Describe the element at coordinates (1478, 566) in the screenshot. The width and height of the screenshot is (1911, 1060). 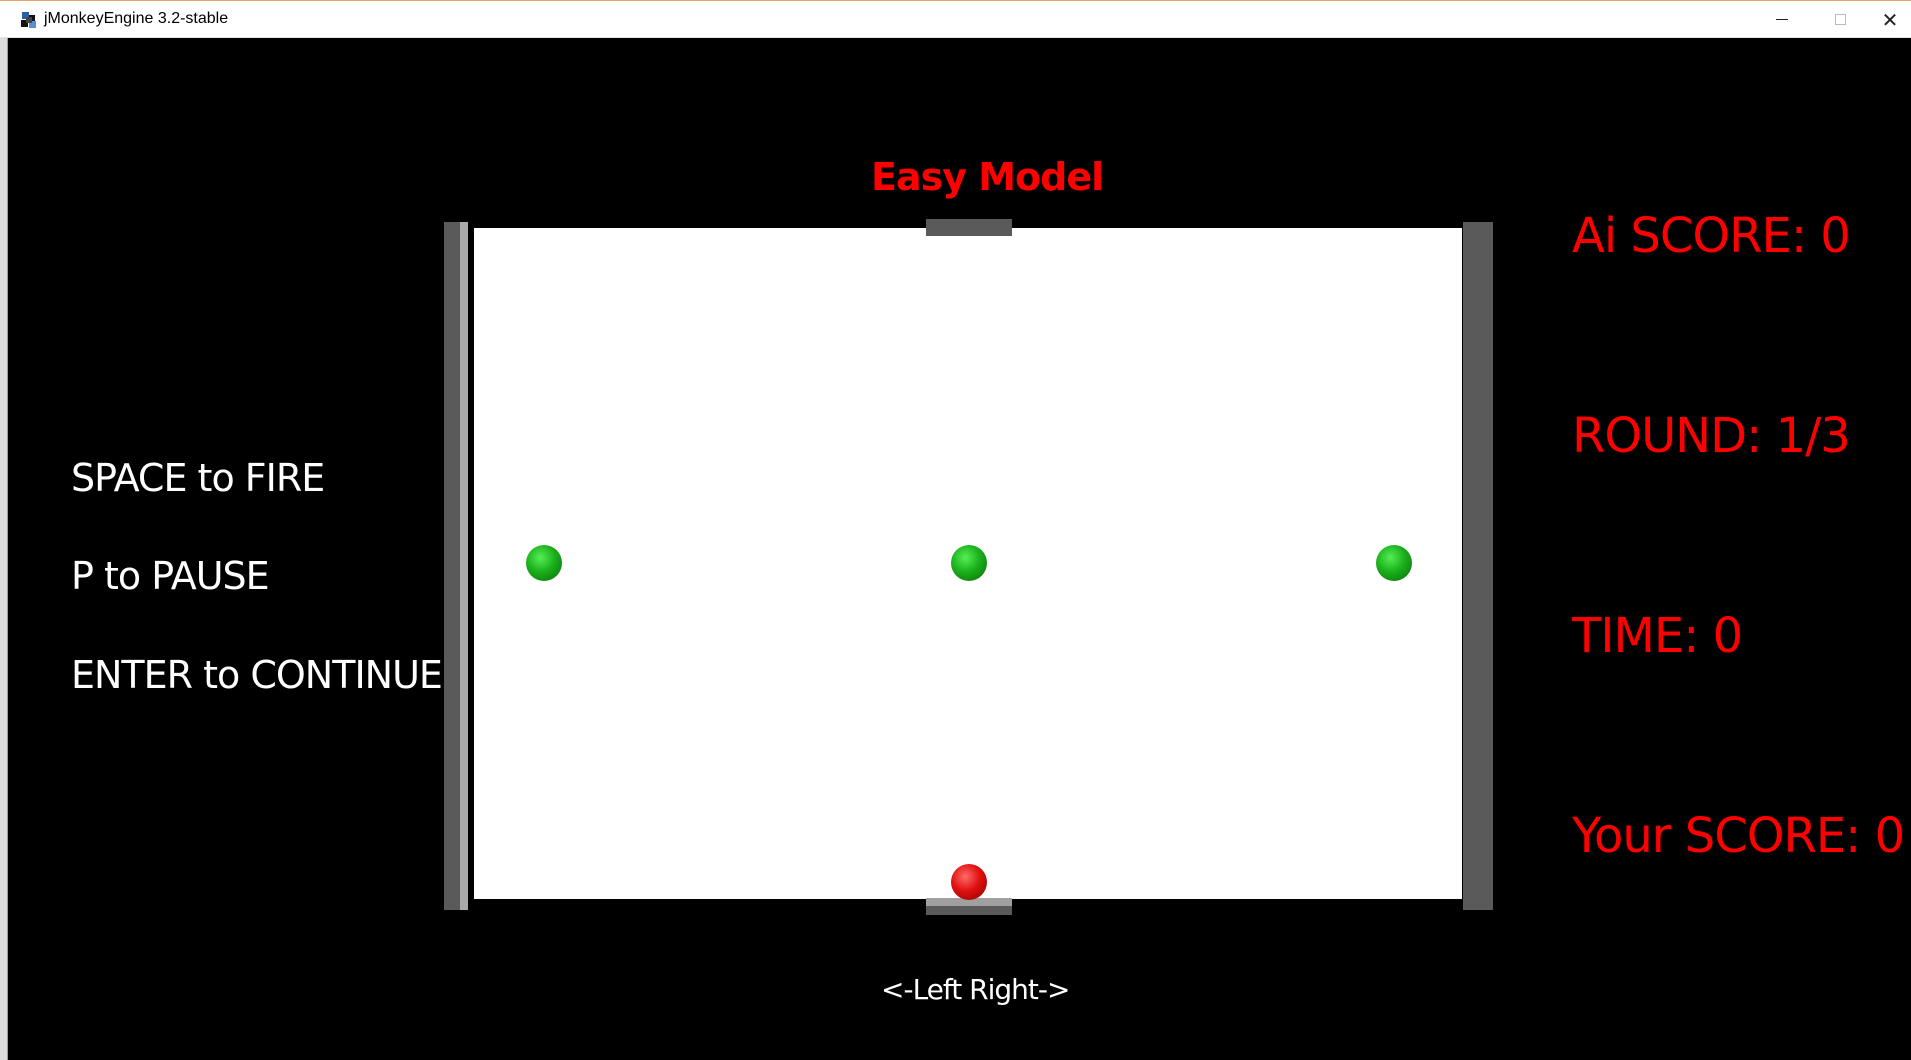
I see `right-wall` at that location.